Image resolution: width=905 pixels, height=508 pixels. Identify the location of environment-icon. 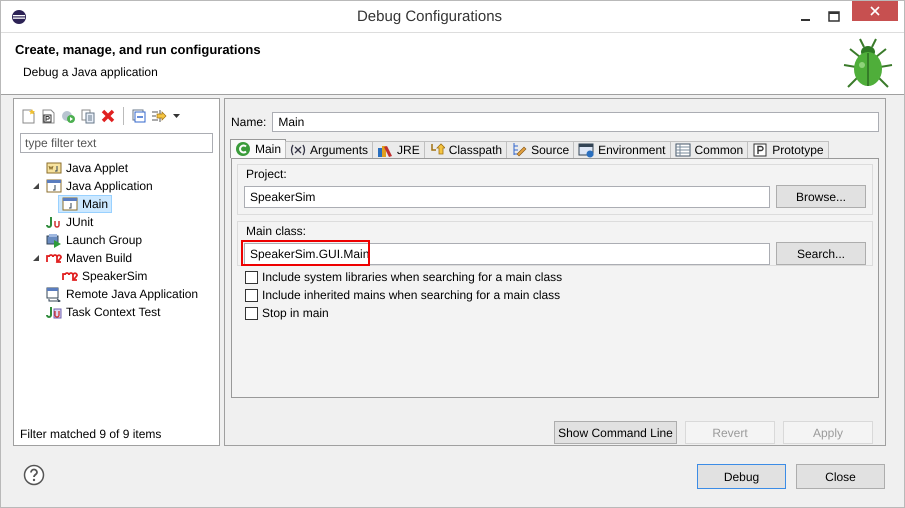
(586, 150).